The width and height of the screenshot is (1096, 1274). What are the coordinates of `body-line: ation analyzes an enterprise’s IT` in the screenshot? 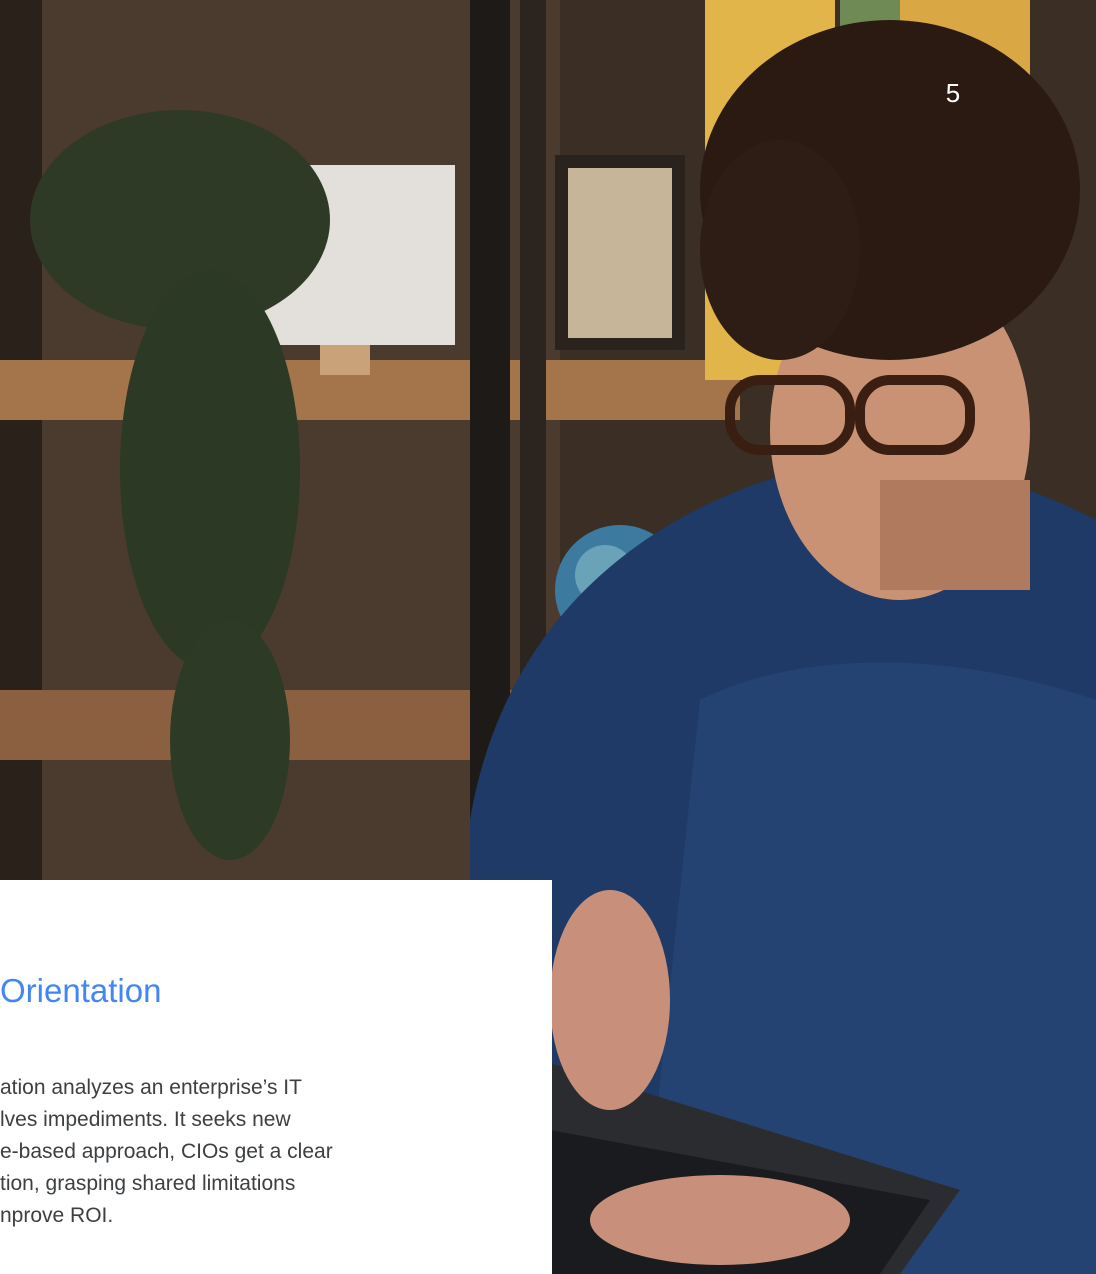 It's located at (151, 1087).